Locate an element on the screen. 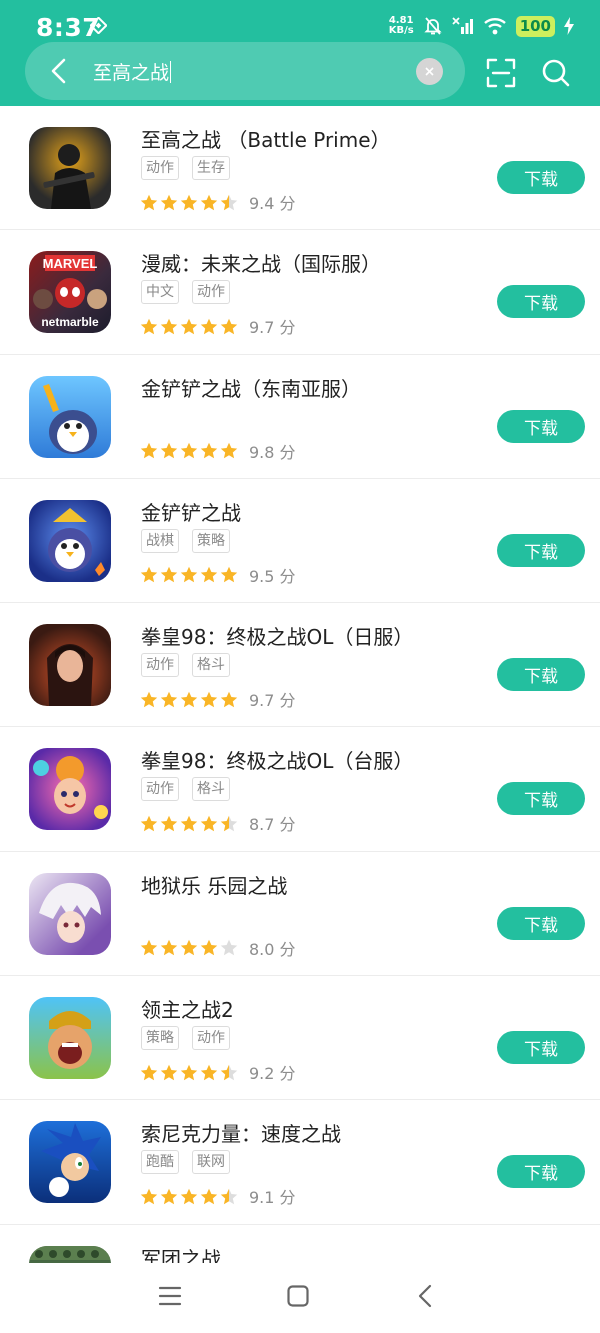 This screenshot has height=1333, width=600. app-title: 拳皇98：终极之战OL（日服） is located at coordinates (277, 635).